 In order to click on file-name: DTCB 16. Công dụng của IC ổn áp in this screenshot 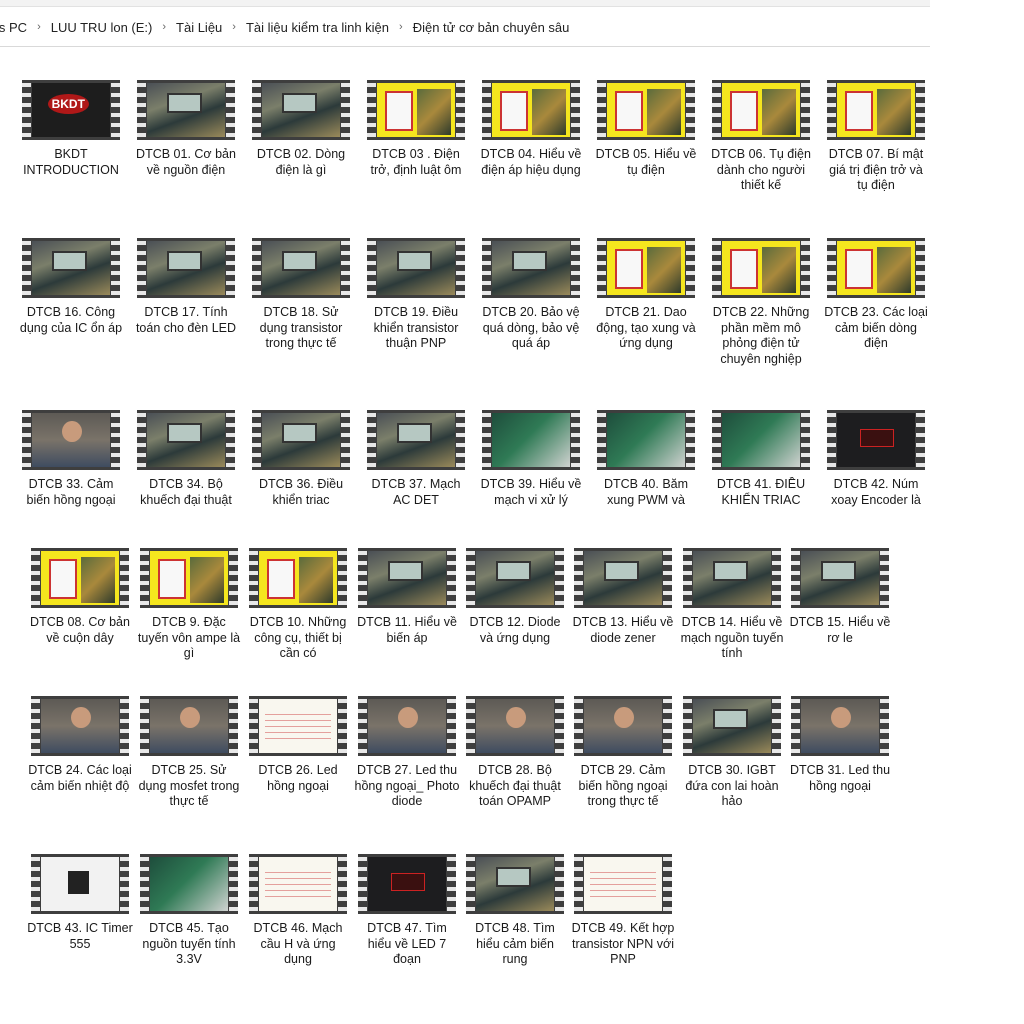, I will do `click(71, 320)`.